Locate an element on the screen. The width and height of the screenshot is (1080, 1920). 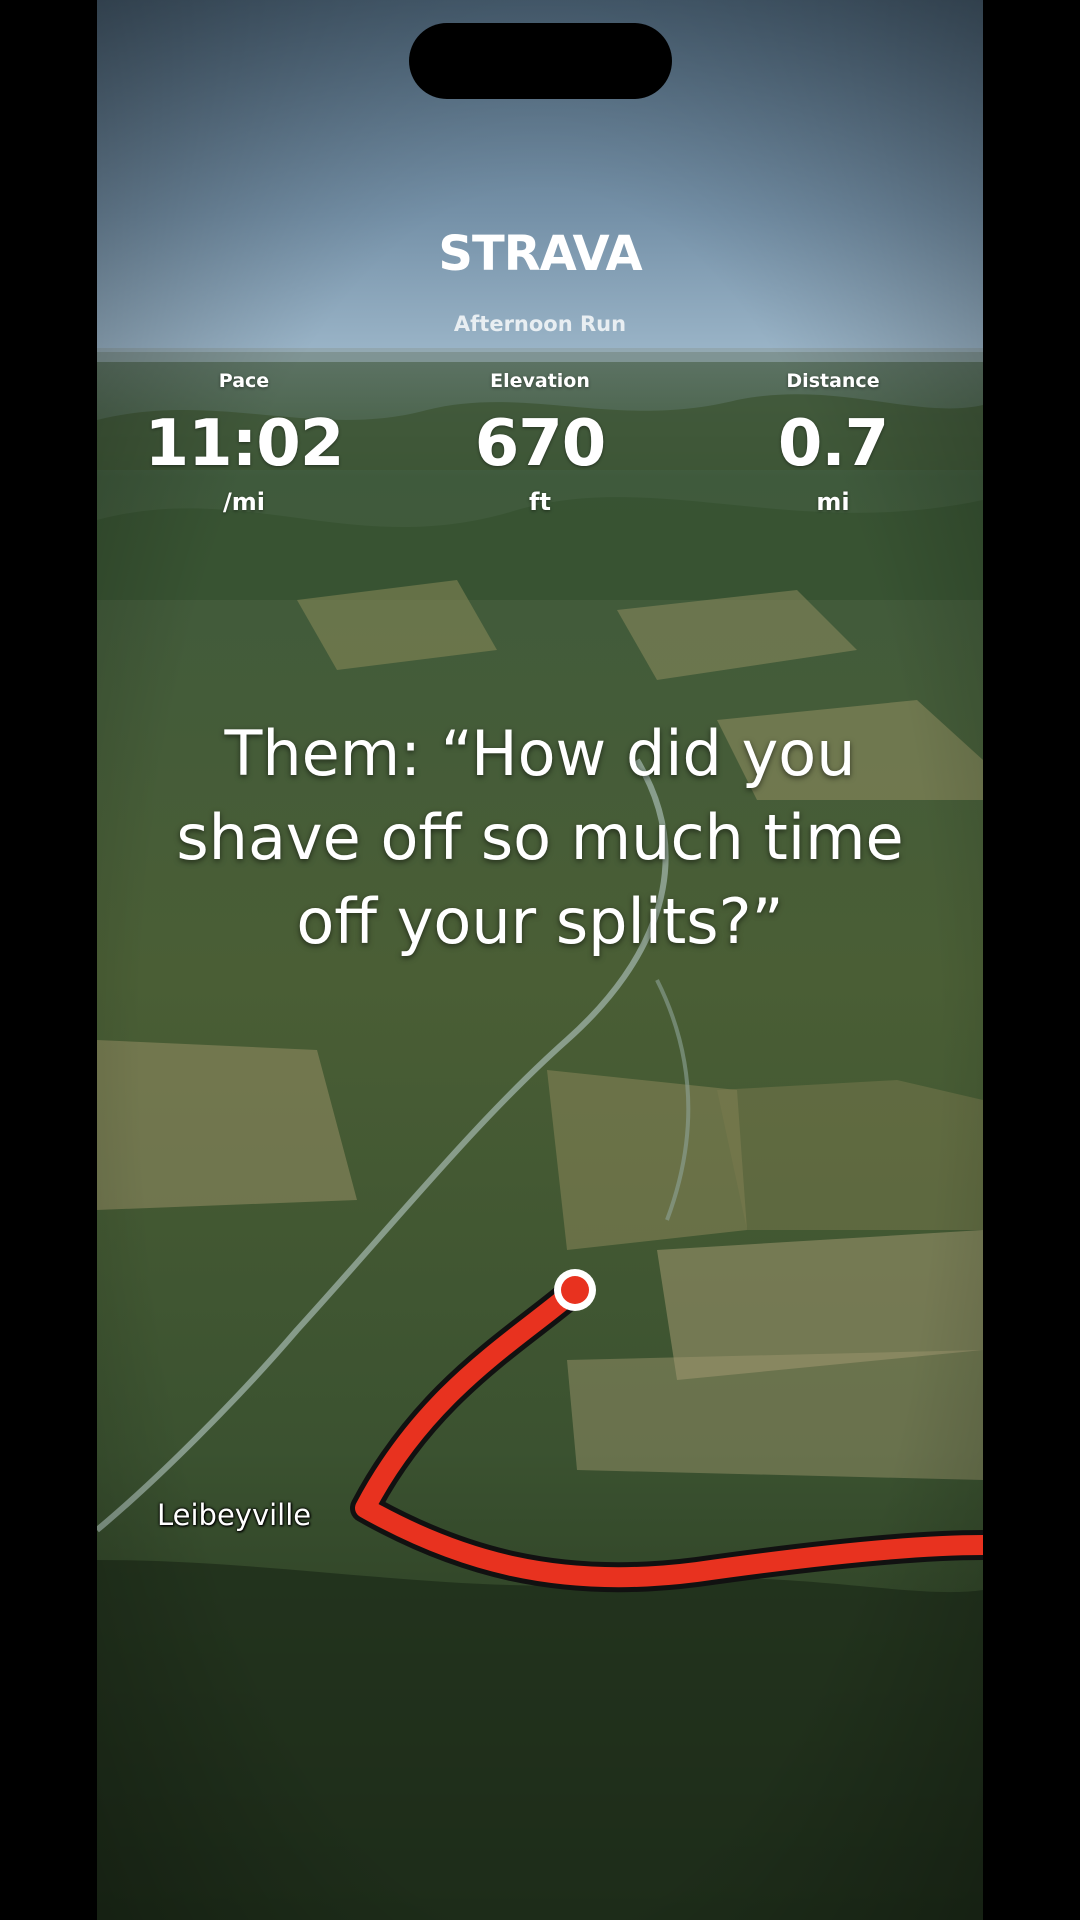
stat-label: Distance is located at coordinates (833, 381).